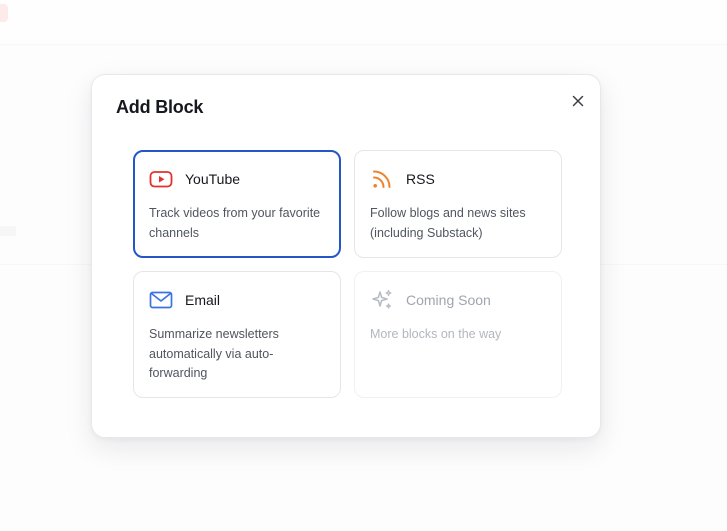 The image size is (727, 531). I want to click on block-description: Track videos from your favorite channels, so click(235, 223).